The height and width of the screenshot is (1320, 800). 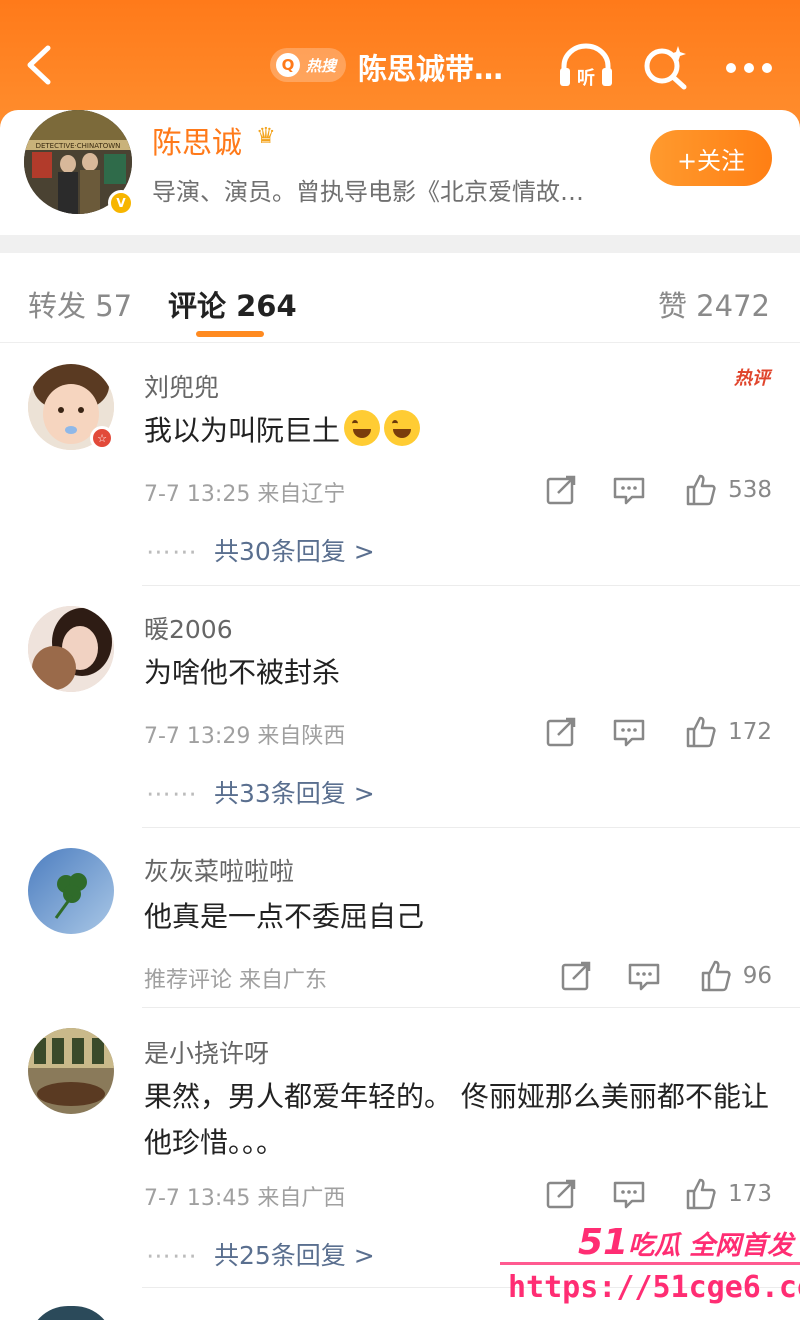 What do you see at coordinates (658, 1194) in the screenshot?
I see `comment-actions: 173` at bounding box center [658, 1194].